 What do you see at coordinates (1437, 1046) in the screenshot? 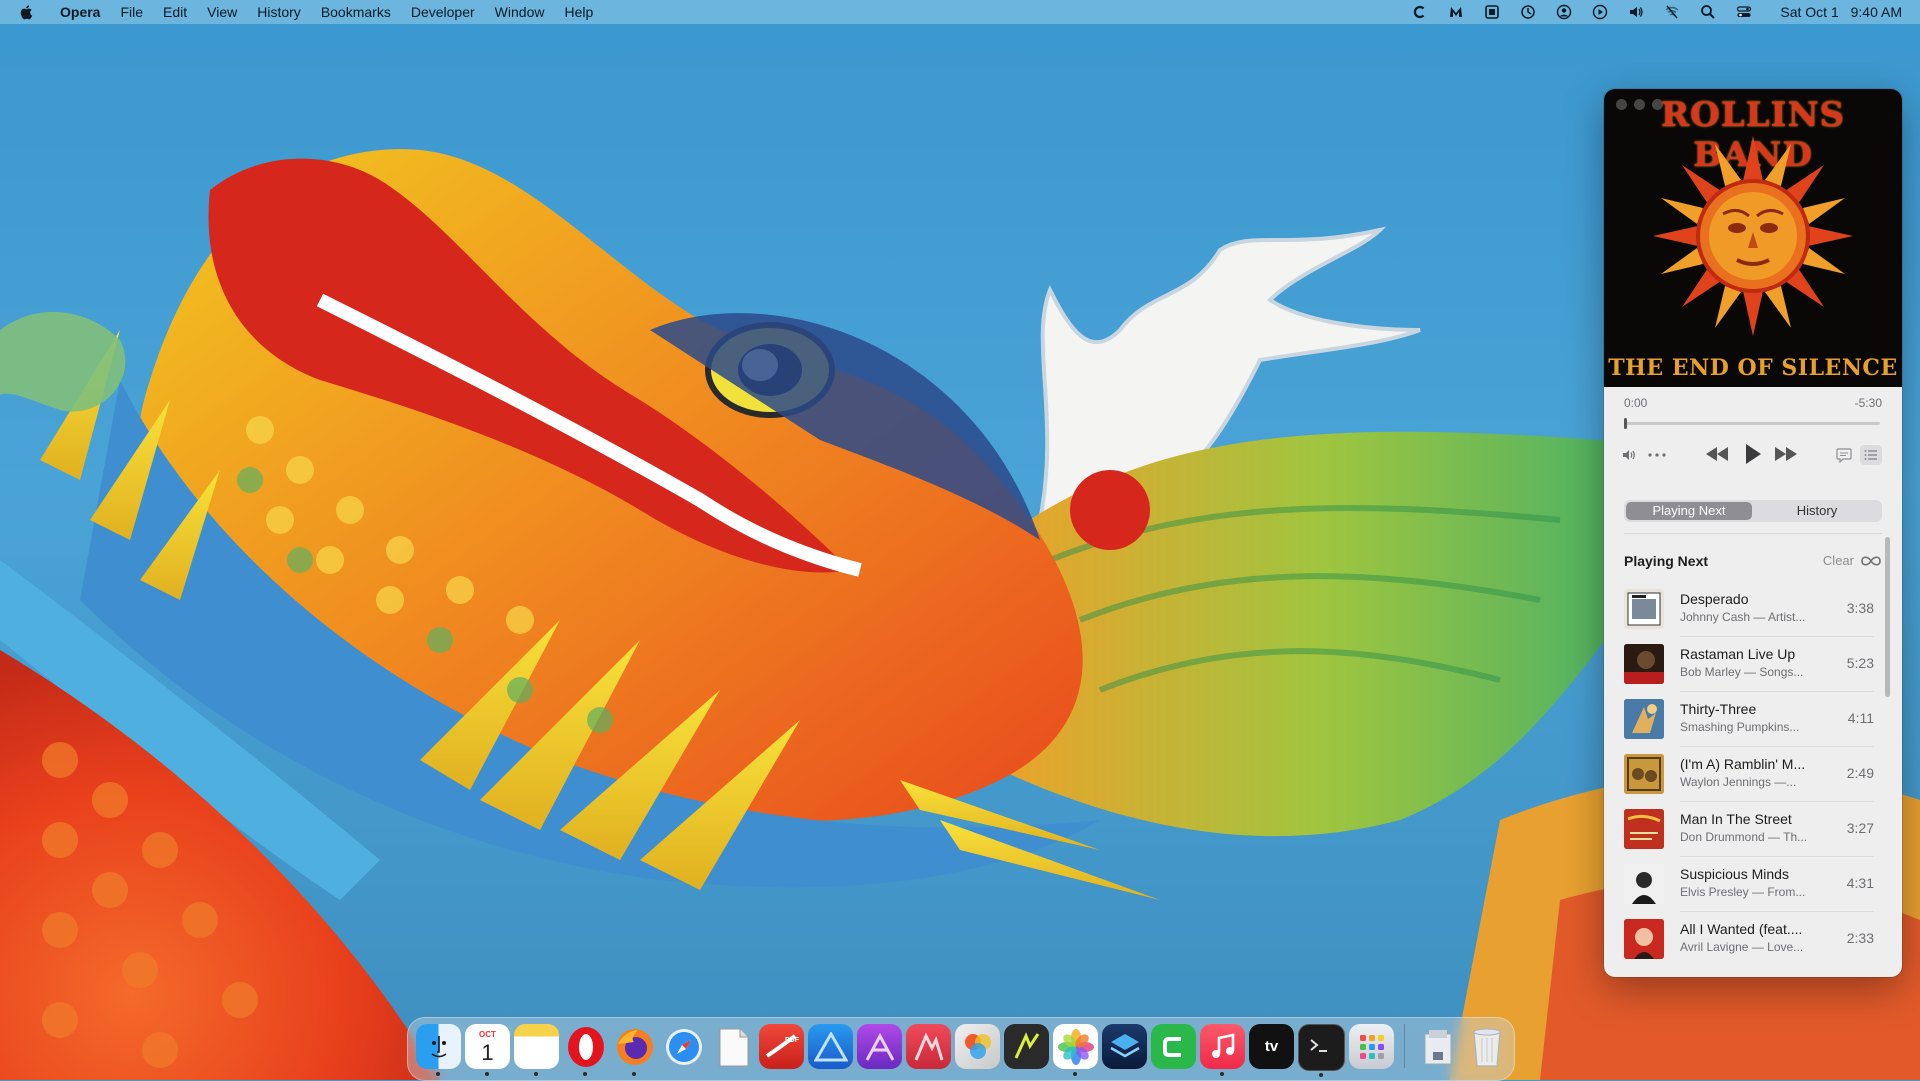
I see `downloads-icon` at bounding box center [1437, 1046].